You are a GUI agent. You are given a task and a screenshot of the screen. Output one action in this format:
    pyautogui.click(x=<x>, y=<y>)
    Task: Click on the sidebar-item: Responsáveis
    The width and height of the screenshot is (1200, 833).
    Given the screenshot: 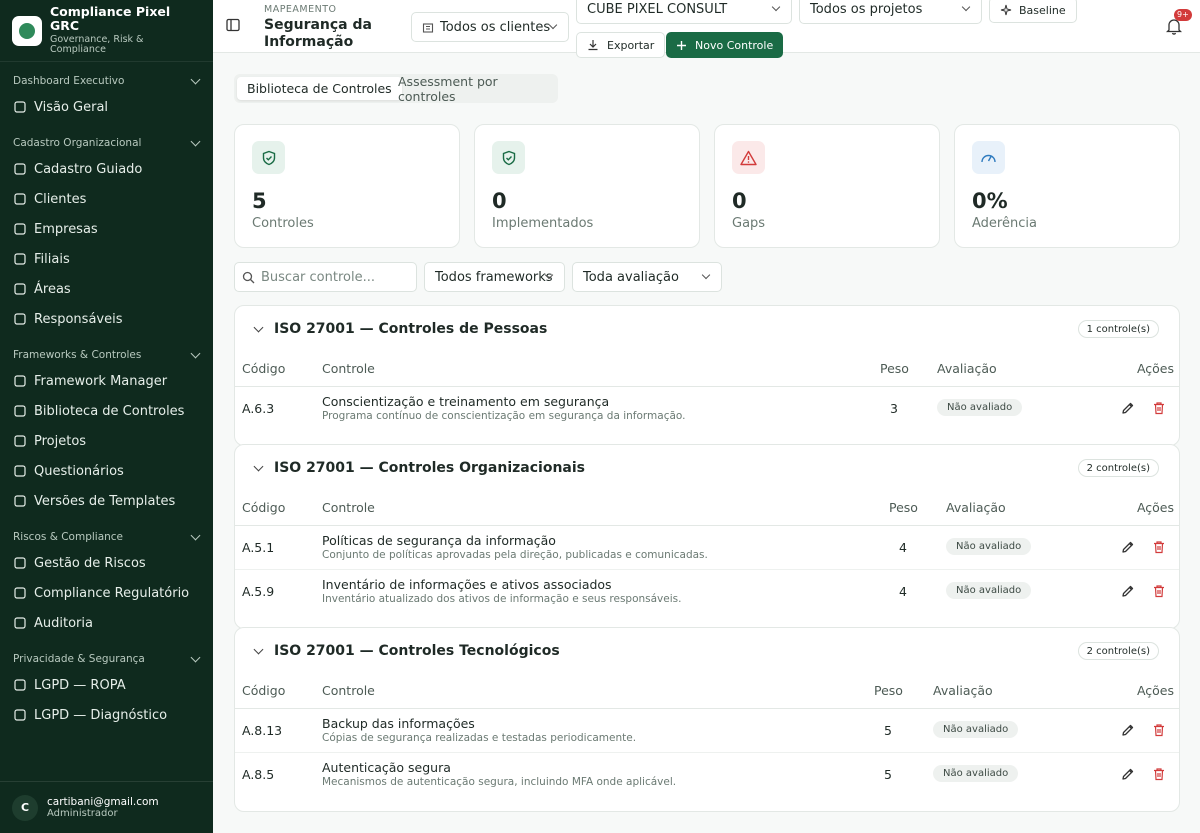 What is the action you would take?
    pyautogui.click(x=106, y=319)
    